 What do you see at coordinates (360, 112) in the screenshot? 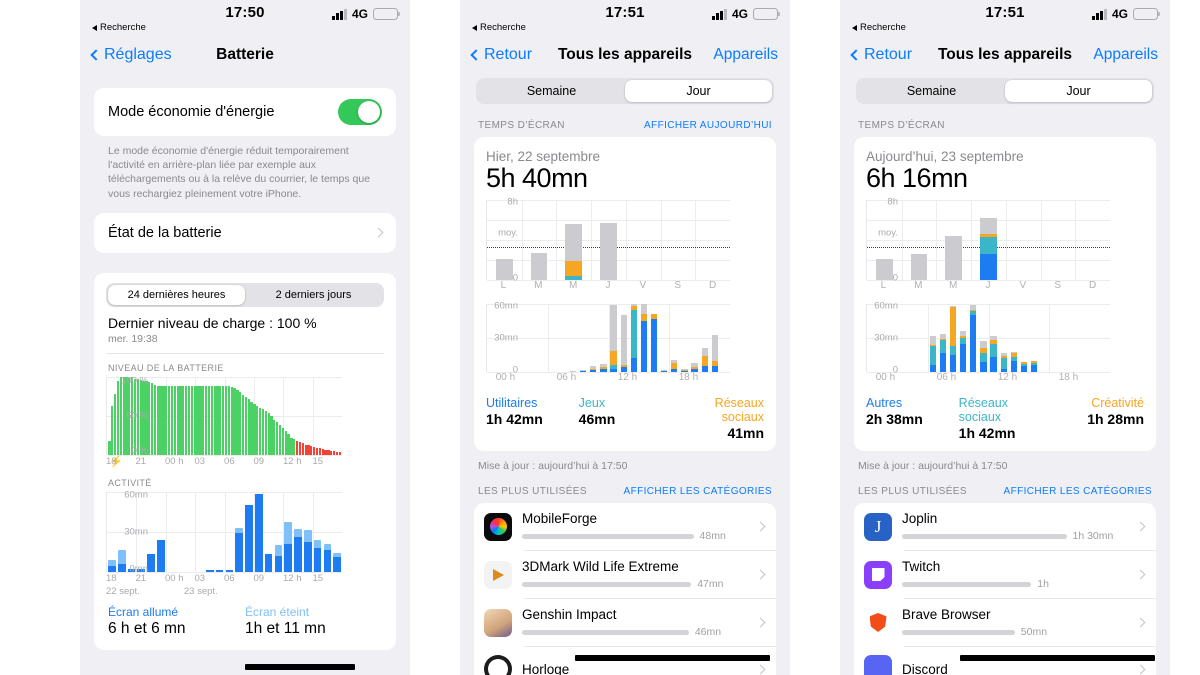
I see `low-power-toggle` at bounding box center [360, 112].